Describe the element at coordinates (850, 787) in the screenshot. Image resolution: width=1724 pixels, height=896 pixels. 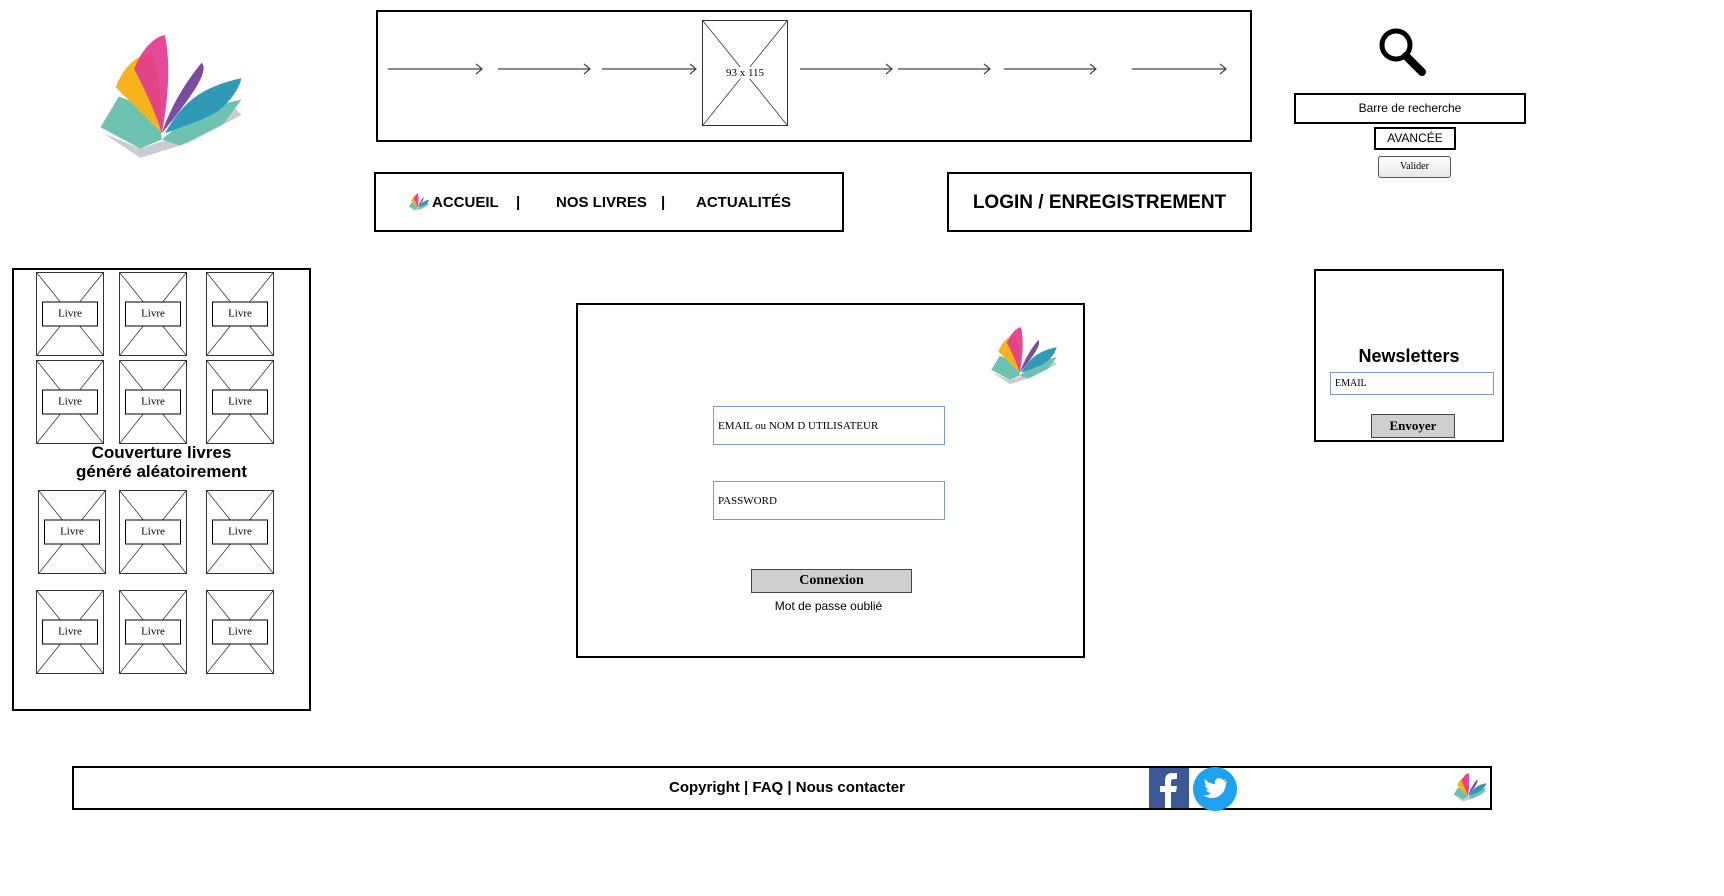
I see `footer-contact-link: Nous contacter` at that location.